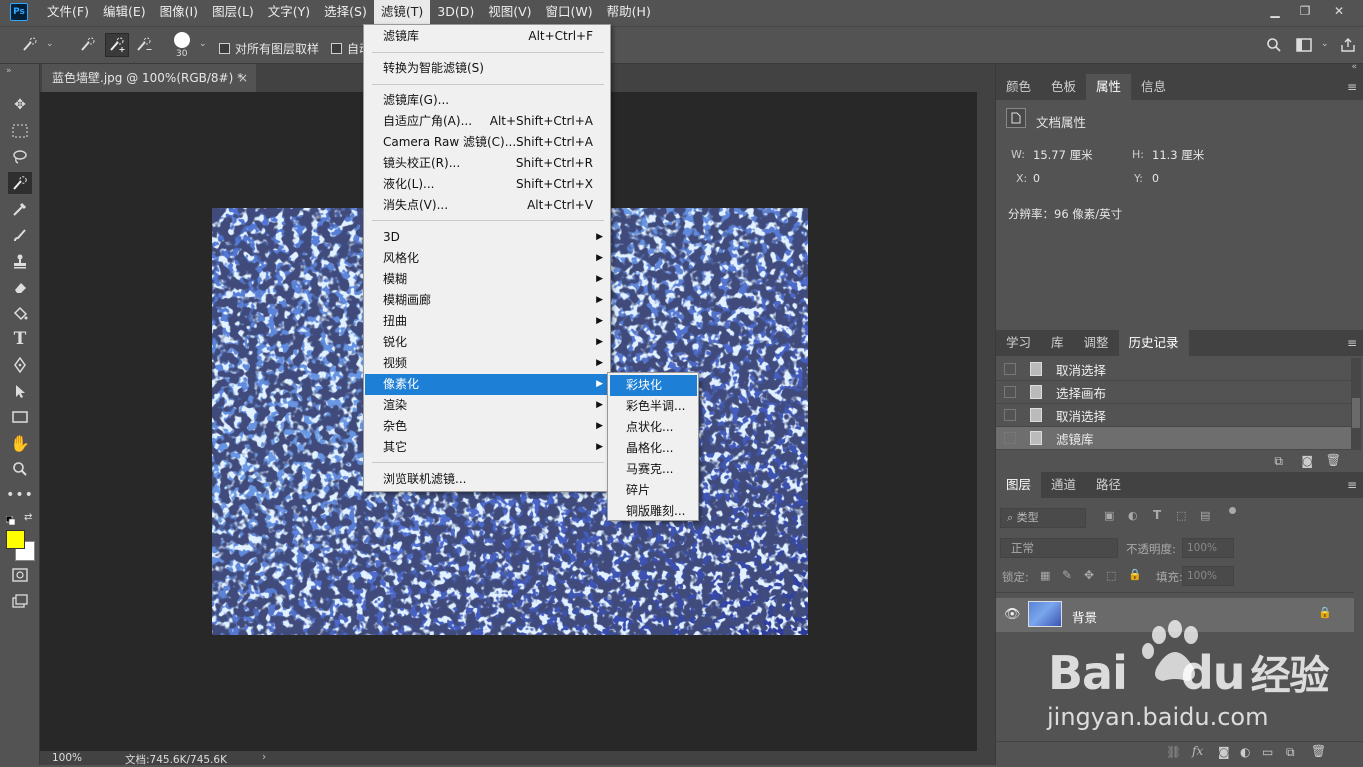 This screenshot has height=767, width=1363. Describe the element at coordinates (19, 495) in the screenshot. I see `more-tools-icon: •••` at that location.